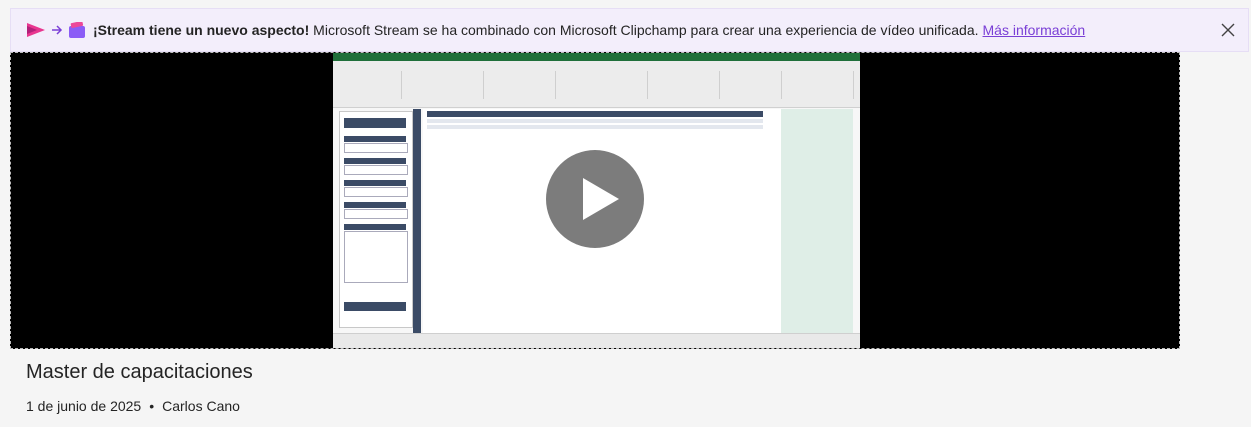 The width and height of the screenshot is (1251, 427). I want to click on arrow-right-icon, so click(57, 30).